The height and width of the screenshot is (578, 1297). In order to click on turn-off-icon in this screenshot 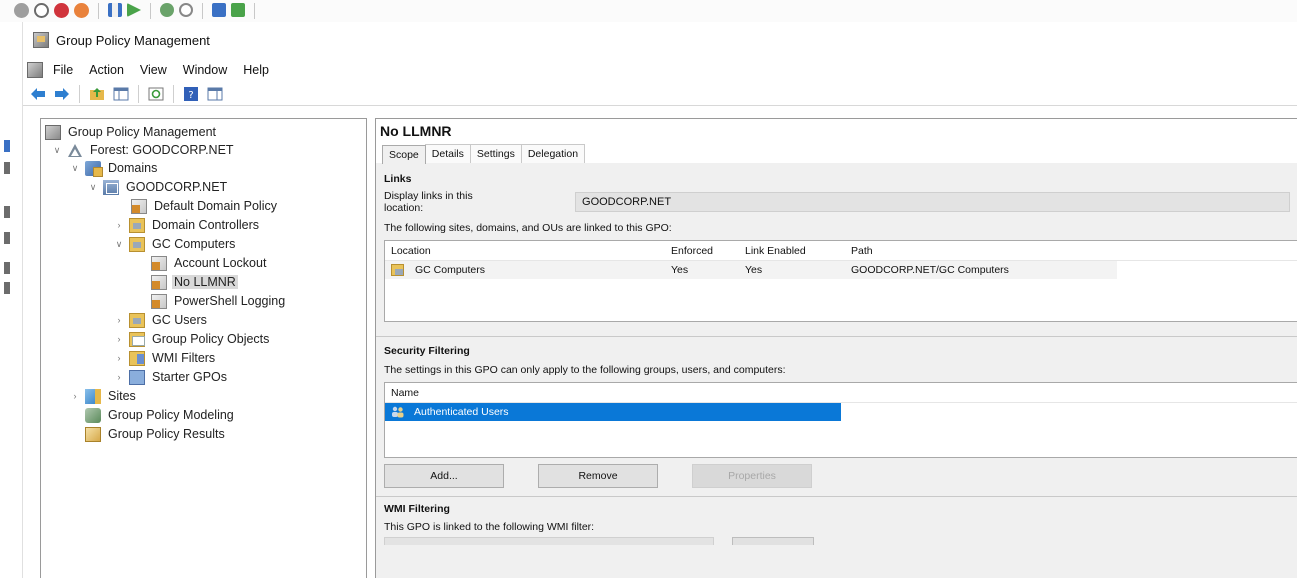, I will do `click(61, 10)`.